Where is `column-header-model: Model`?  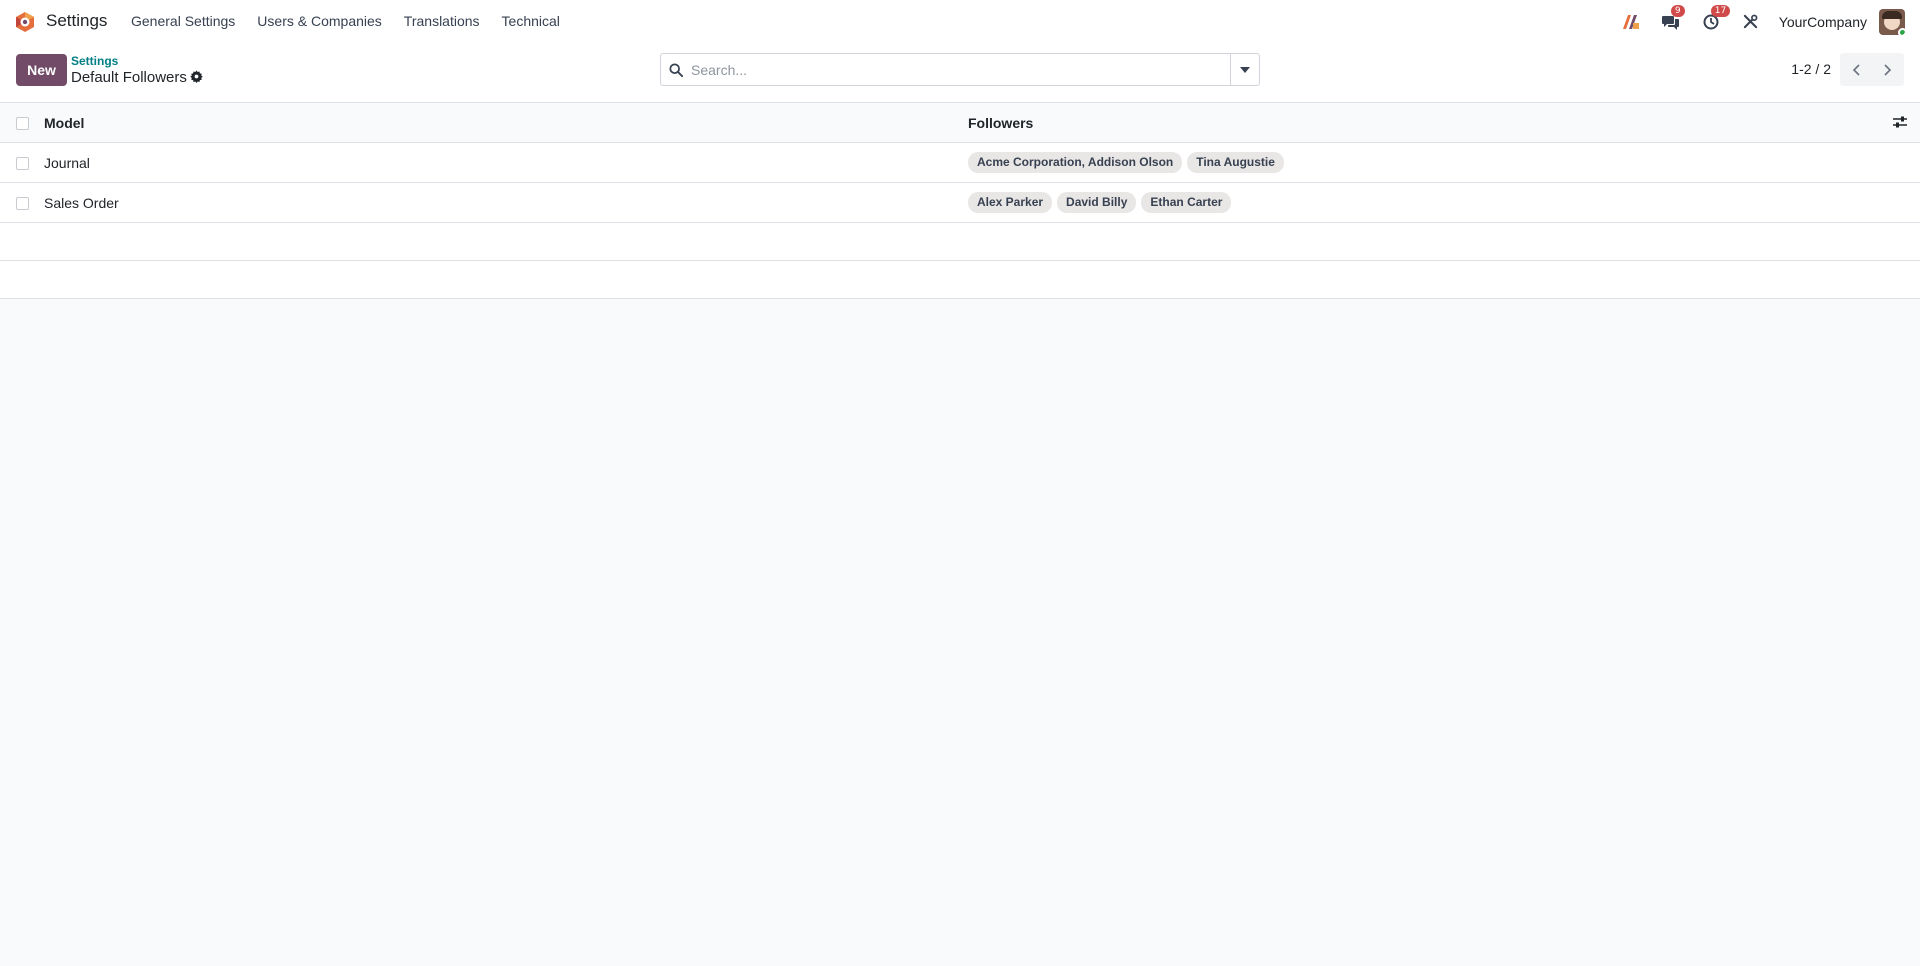 column-header-model: Model is located at coordinates (64, 123).